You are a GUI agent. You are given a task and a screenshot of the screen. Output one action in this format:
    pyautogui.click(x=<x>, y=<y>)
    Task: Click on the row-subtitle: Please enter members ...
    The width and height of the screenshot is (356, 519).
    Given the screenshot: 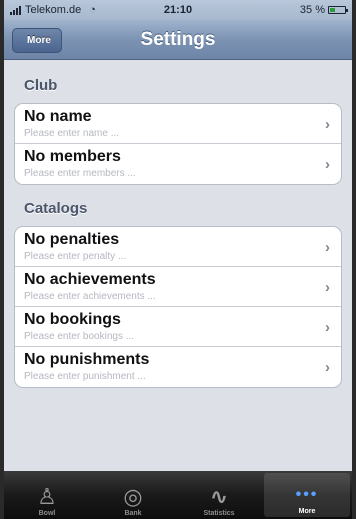 What is the action you would take?
    pyautogui.click(x=80, y=173)
    